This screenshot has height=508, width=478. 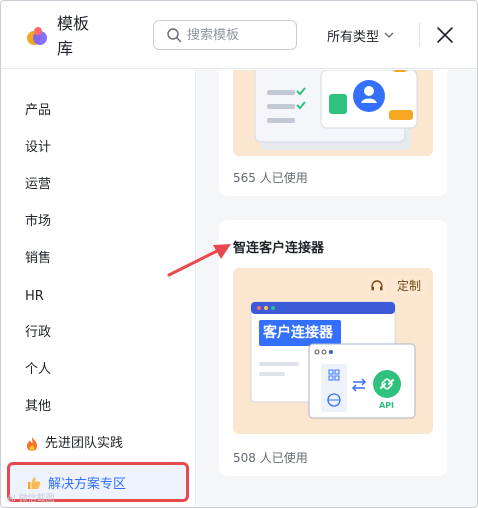 I want to click on sidebar-item-hr: HR, so click(x=34, y=297).